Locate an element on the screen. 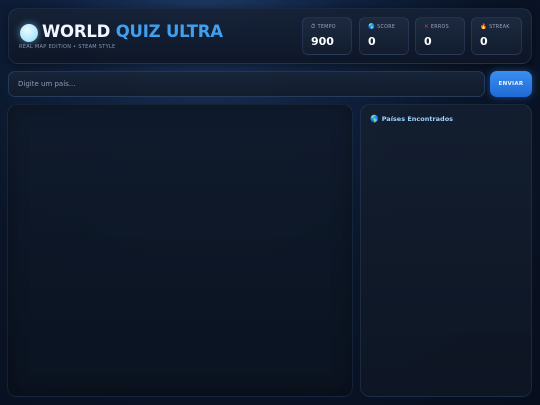 This screenshot has width=540, height=405. timer-icon: ⏱ is located at coordinates (313, 27).